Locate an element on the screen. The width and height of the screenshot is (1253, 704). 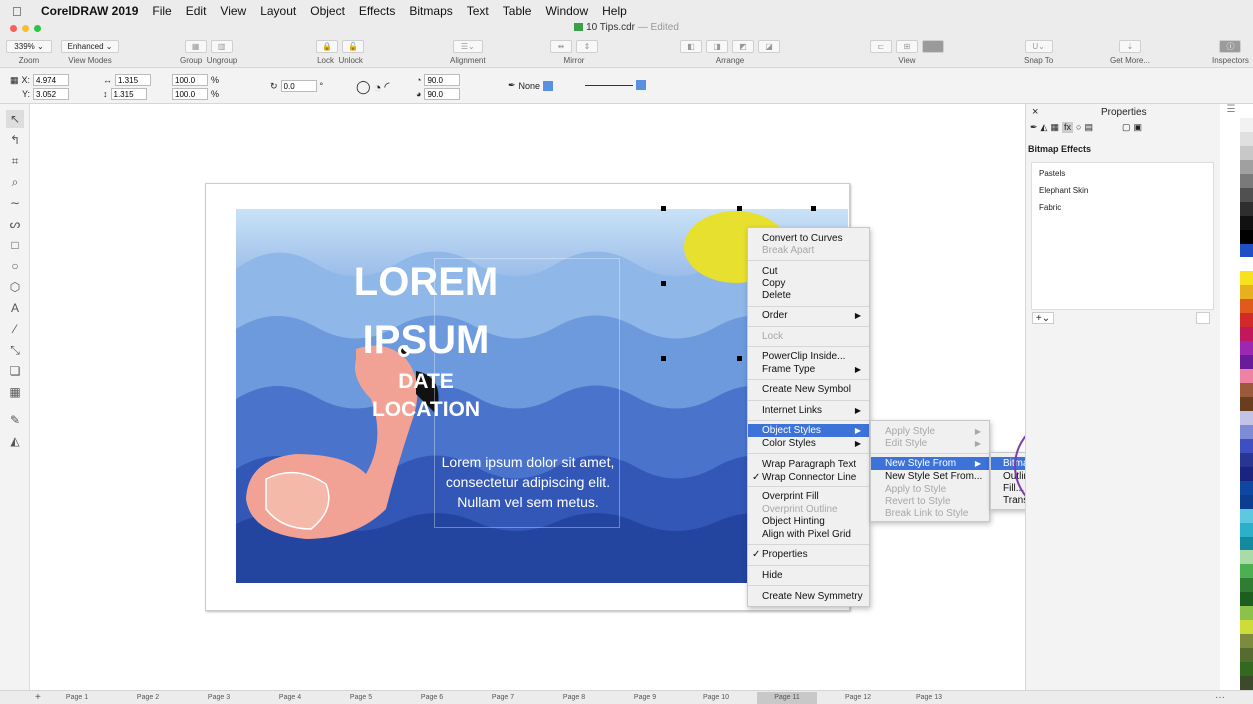
close-icon: × is located at coordinates (1035, 112).